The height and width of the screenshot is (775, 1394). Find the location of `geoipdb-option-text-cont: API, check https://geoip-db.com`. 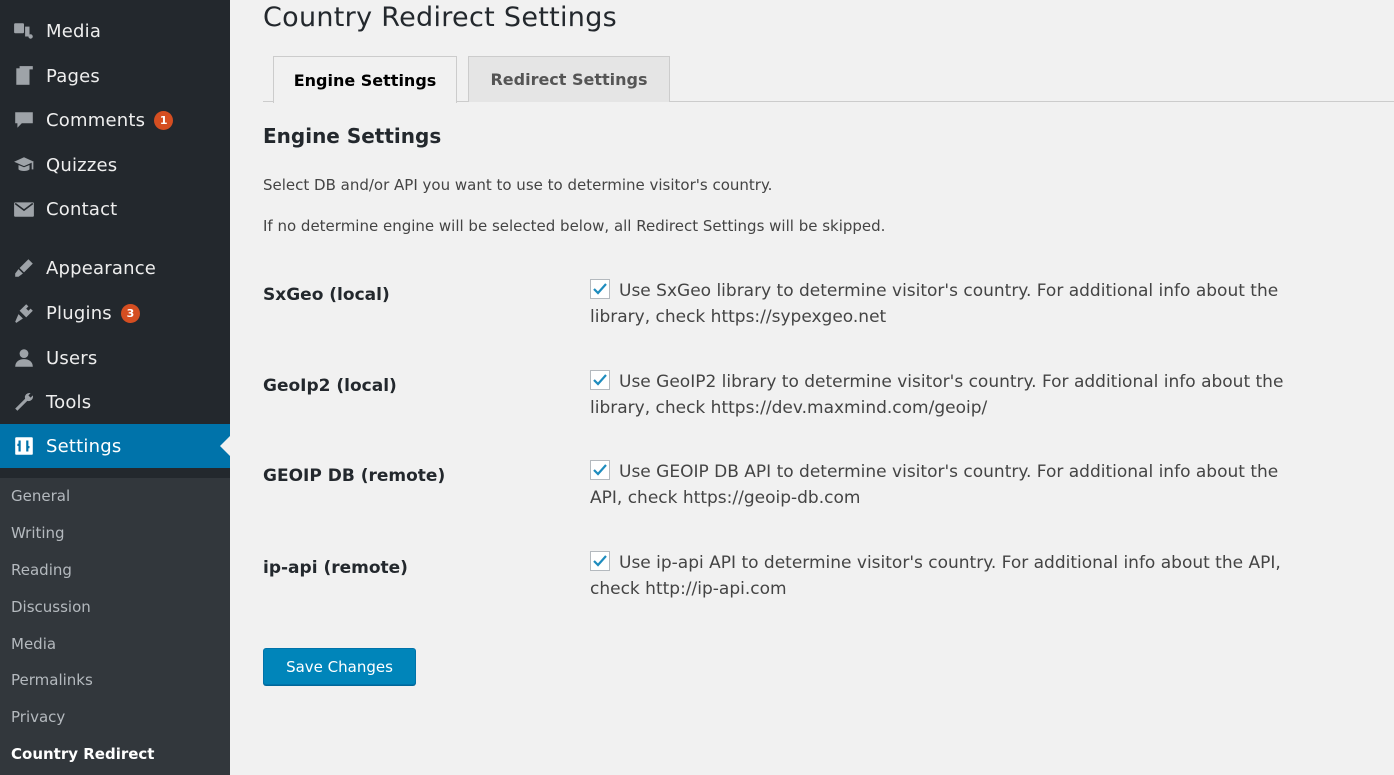

geoipdb-option-text-cont: API, check https://geoip-db.com is located at coordinates (725, 498).